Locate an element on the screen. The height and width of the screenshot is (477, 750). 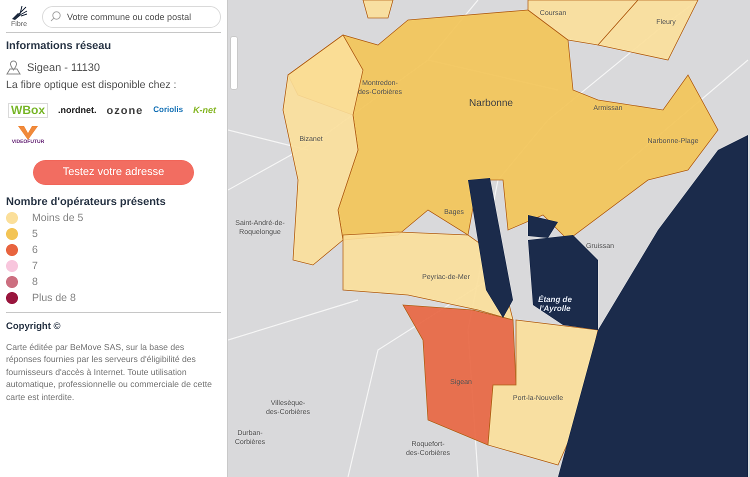
provider-logo: .nordnet. is located at coordinates (77, 111).